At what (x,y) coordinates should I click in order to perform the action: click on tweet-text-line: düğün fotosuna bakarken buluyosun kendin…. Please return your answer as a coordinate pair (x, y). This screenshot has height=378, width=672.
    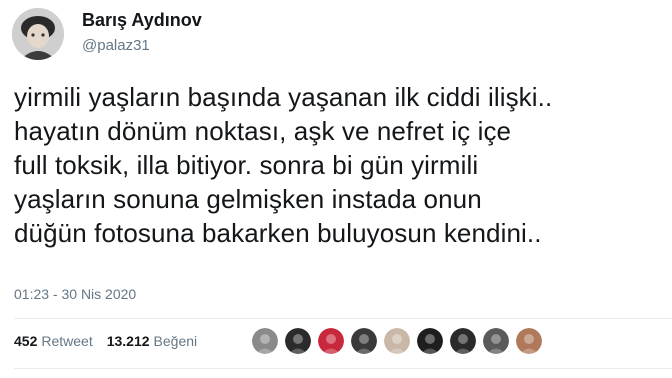
    Looking at the image, I should click on (278, 233).